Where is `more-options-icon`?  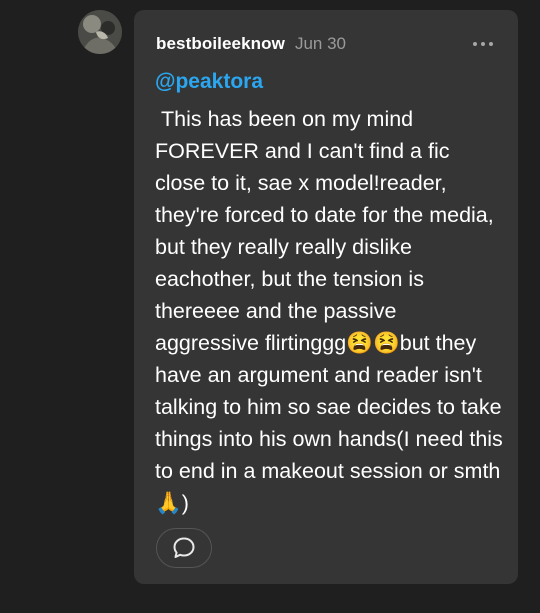 more-options-icon is located at coordinates (483, 44).